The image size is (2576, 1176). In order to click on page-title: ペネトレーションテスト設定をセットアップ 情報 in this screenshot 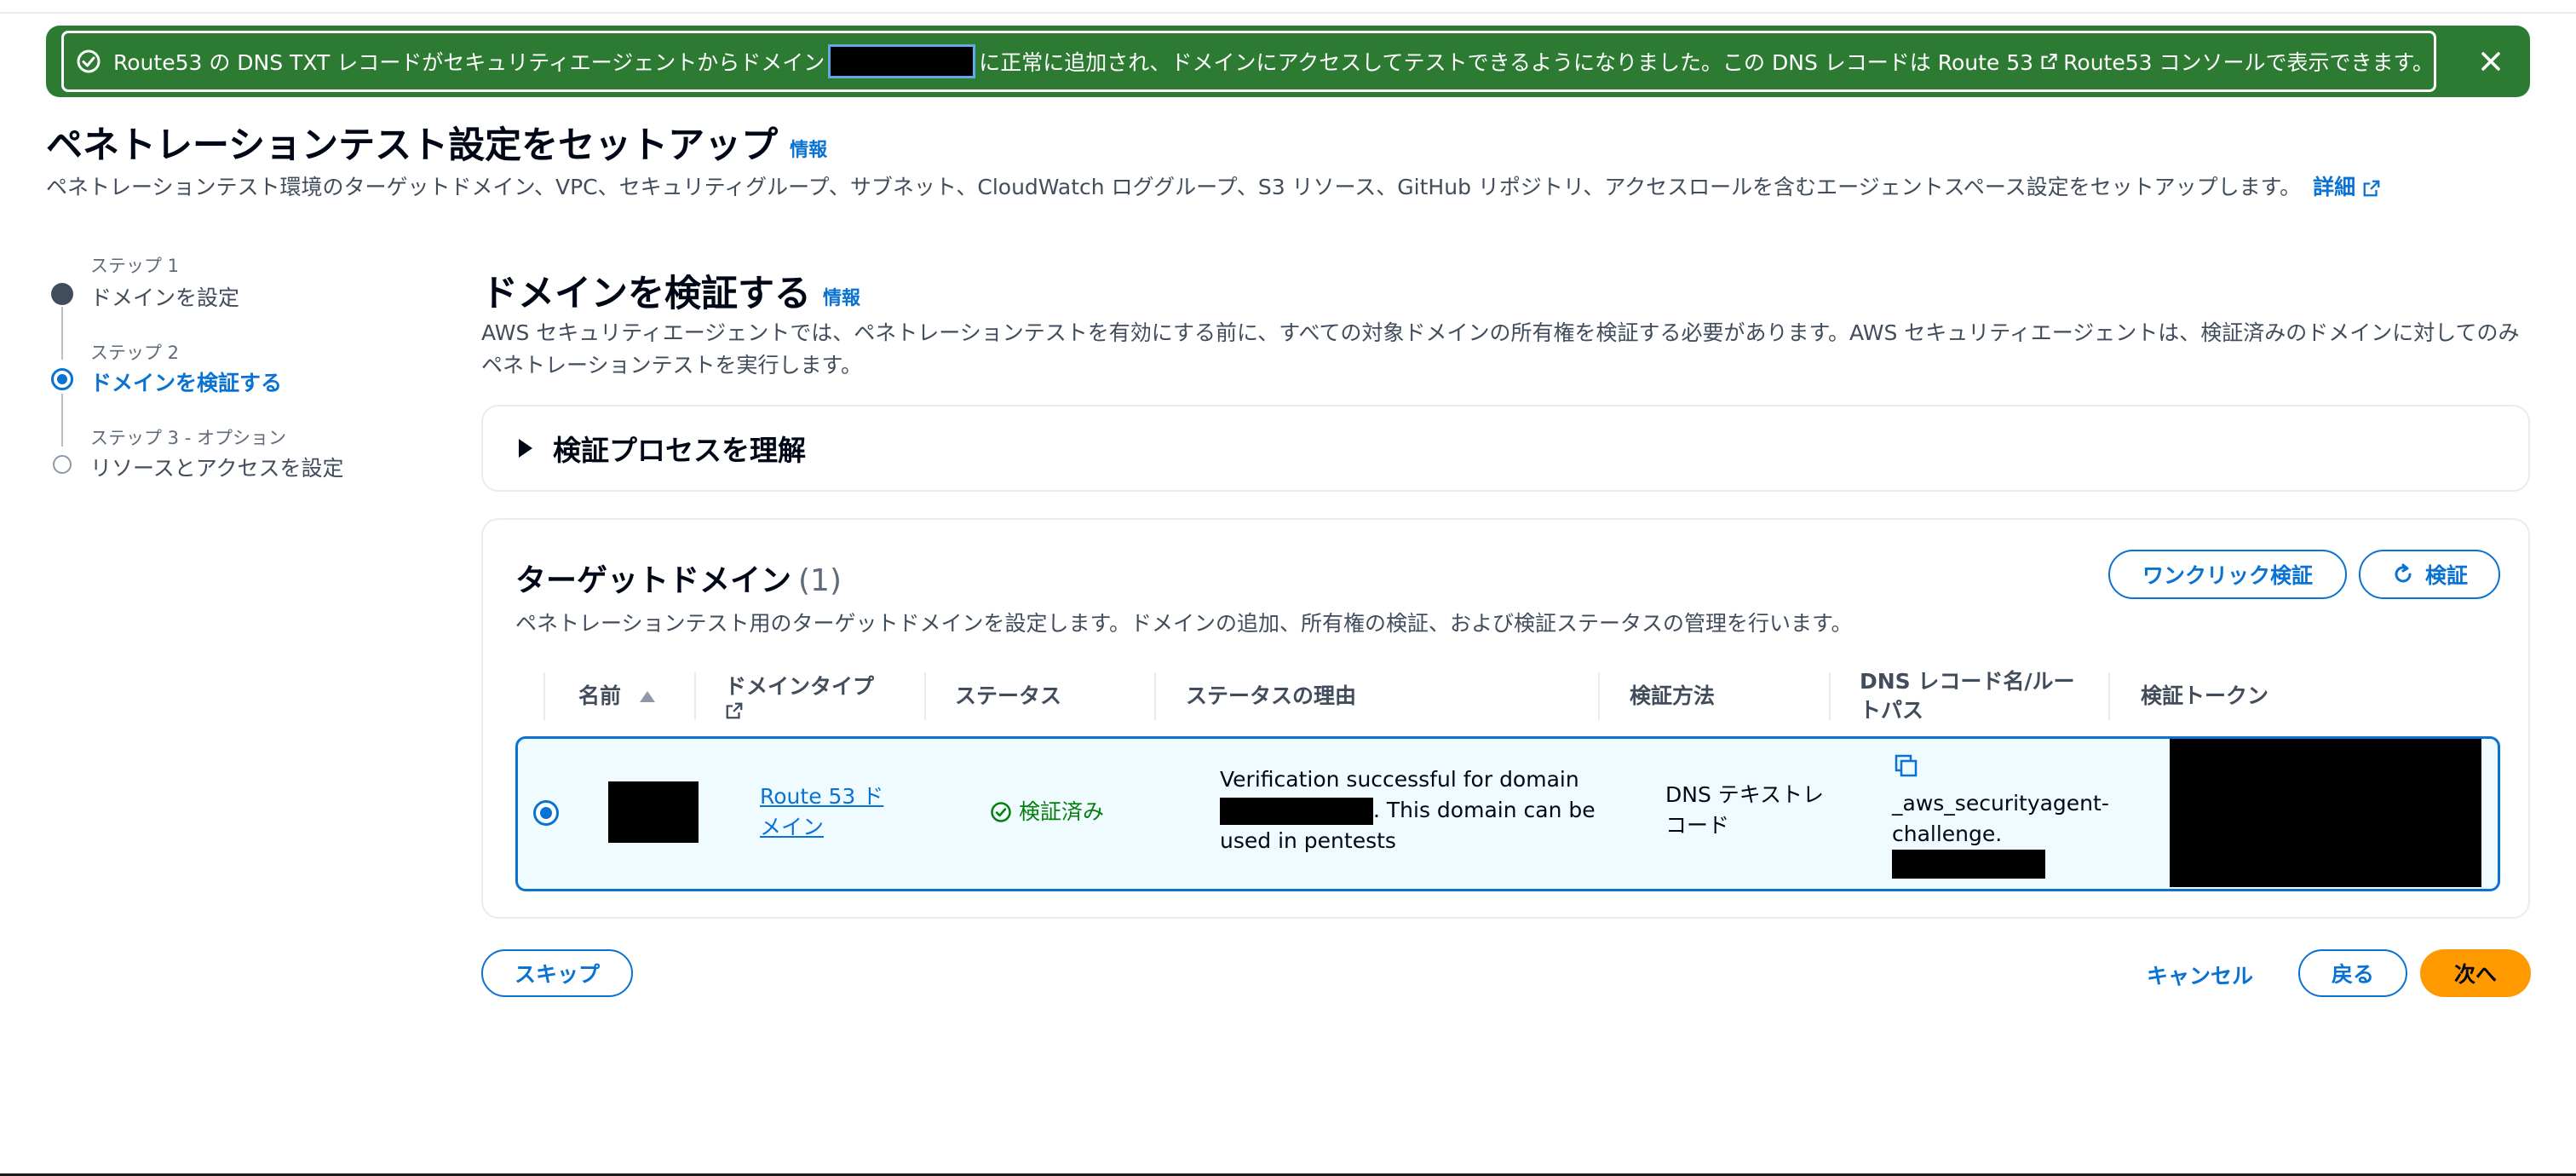, I will do `click(436, 142)`.